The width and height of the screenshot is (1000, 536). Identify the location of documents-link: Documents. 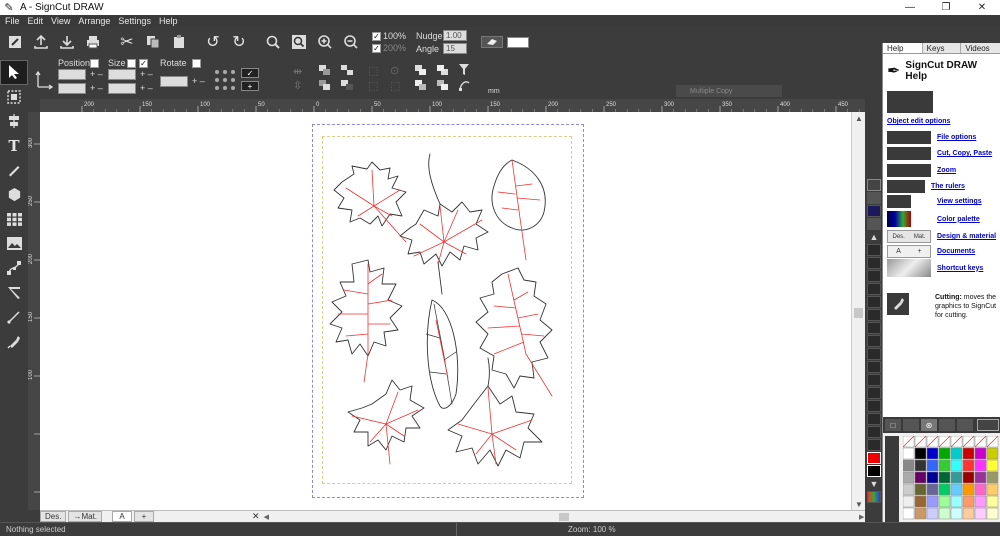
(956, 251).